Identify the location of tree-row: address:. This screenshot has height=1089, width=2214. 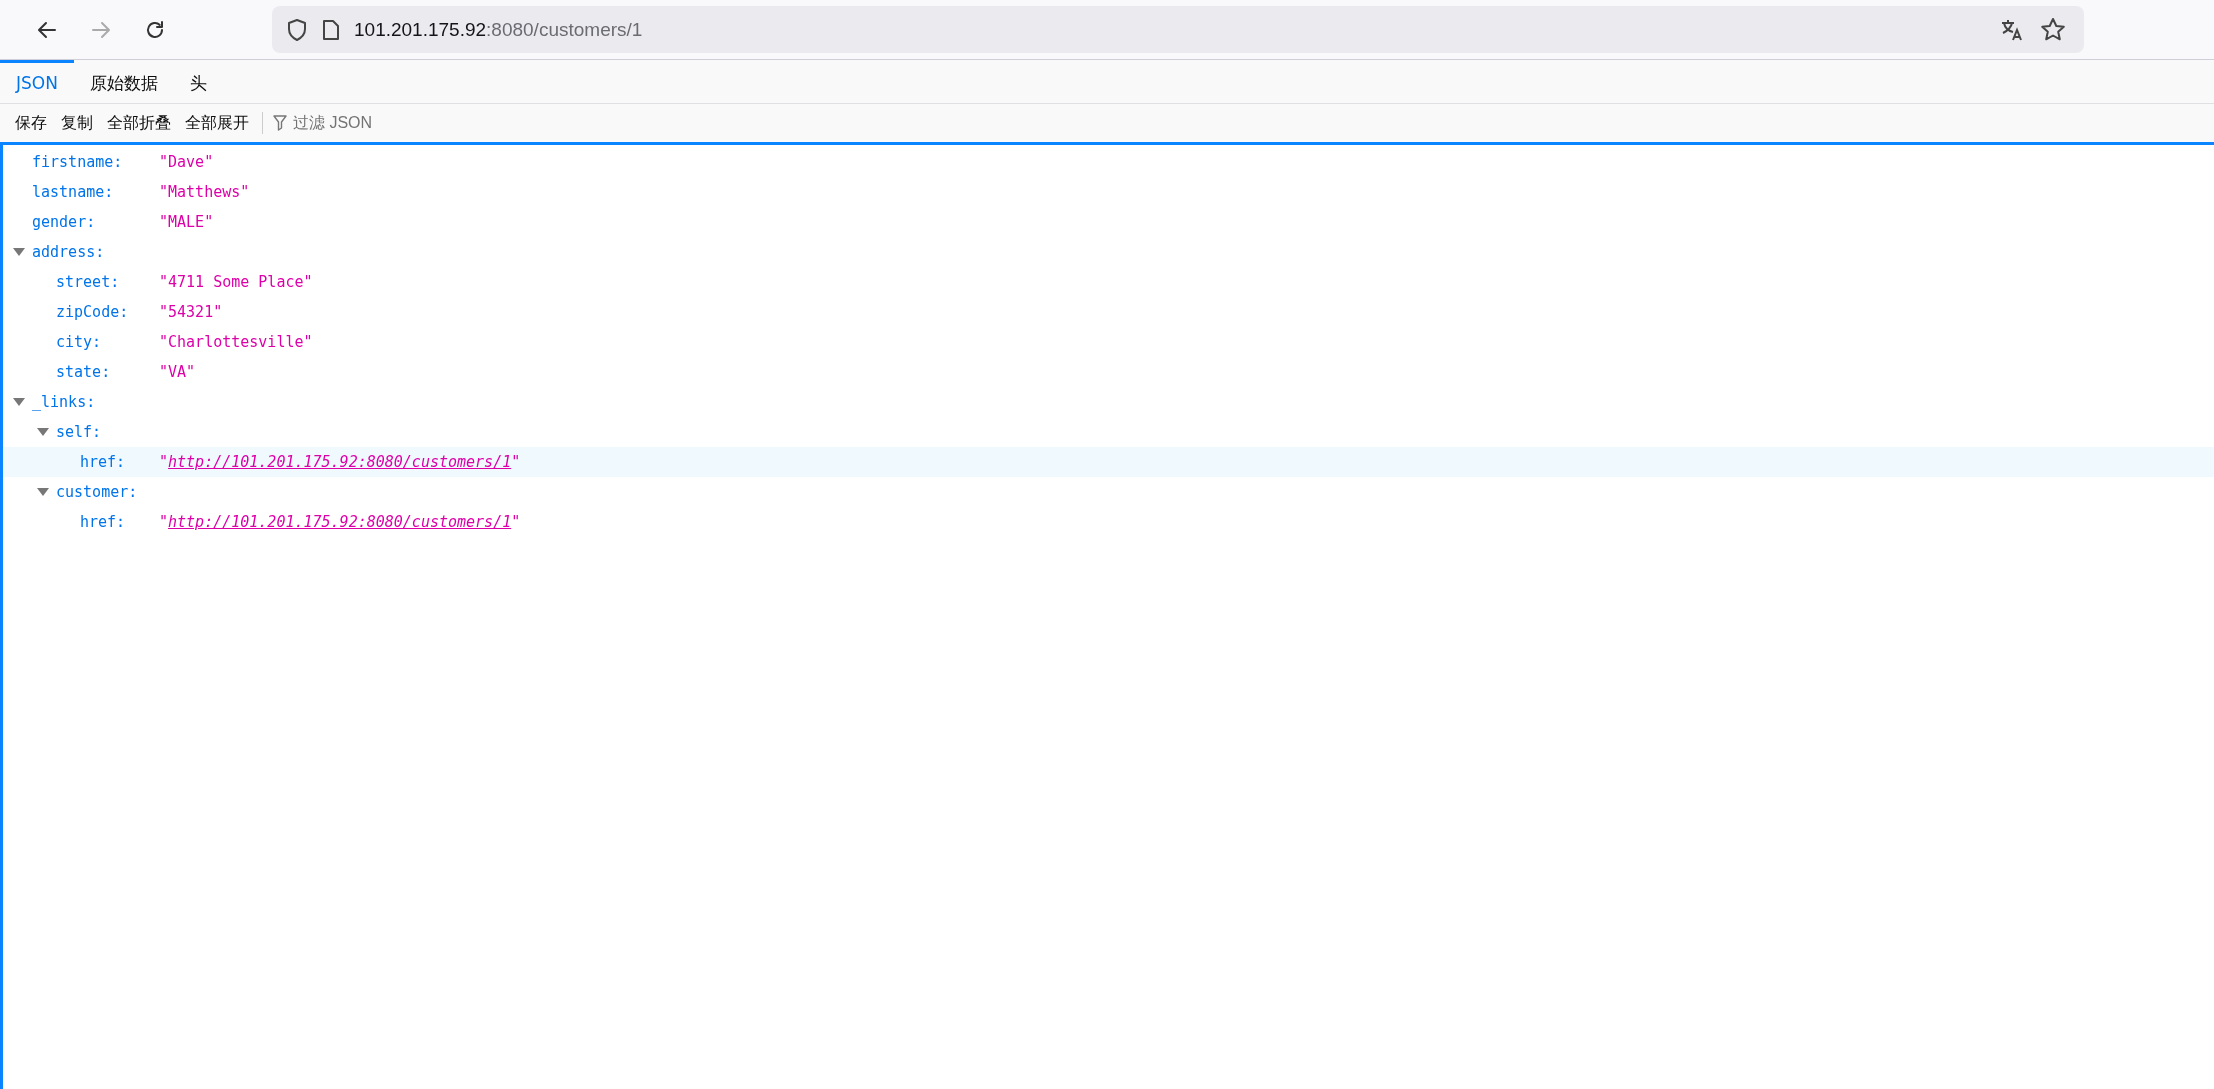
(1108, 252).